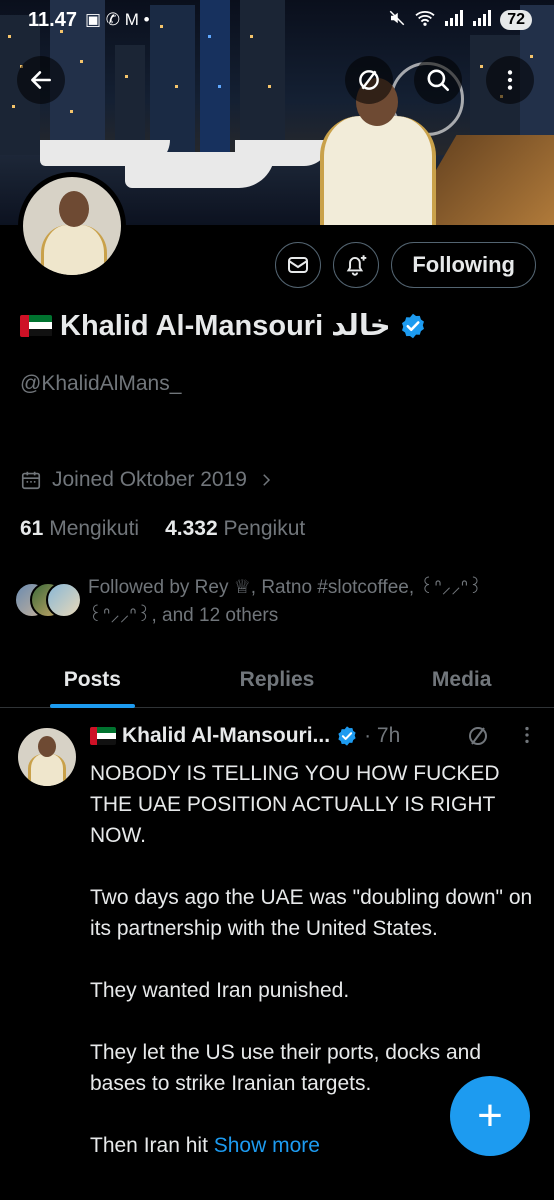 Image resolution: width=554 pixels, height=1200 pixels. What do you see at coordinates (191, 528) in the screenshot?
I see `followers-count: 4.332` at bounding box center [191, 528].